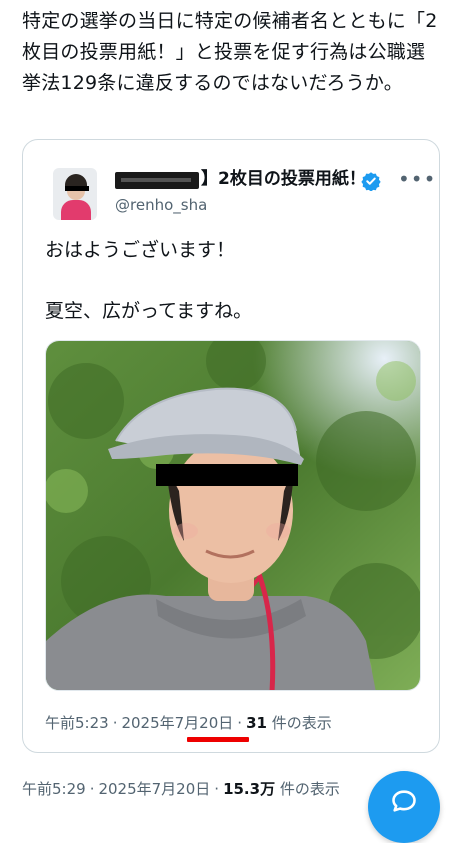 The image size is (458, 843). I want to click on verified-badge-icon, so click(371, 181).